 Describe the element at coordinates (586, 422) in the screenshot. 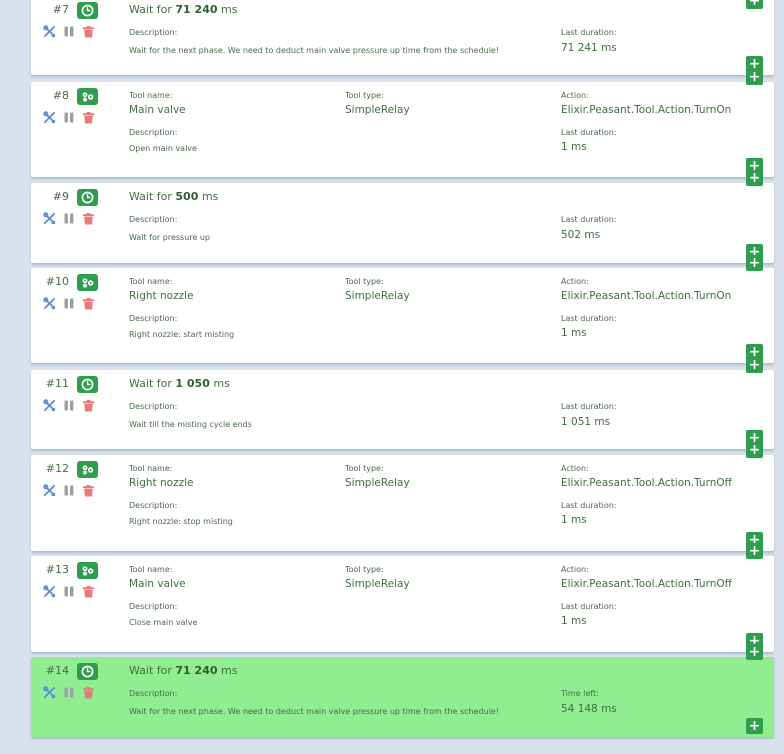

I see `duration-value: 1 051 ms` at that location.